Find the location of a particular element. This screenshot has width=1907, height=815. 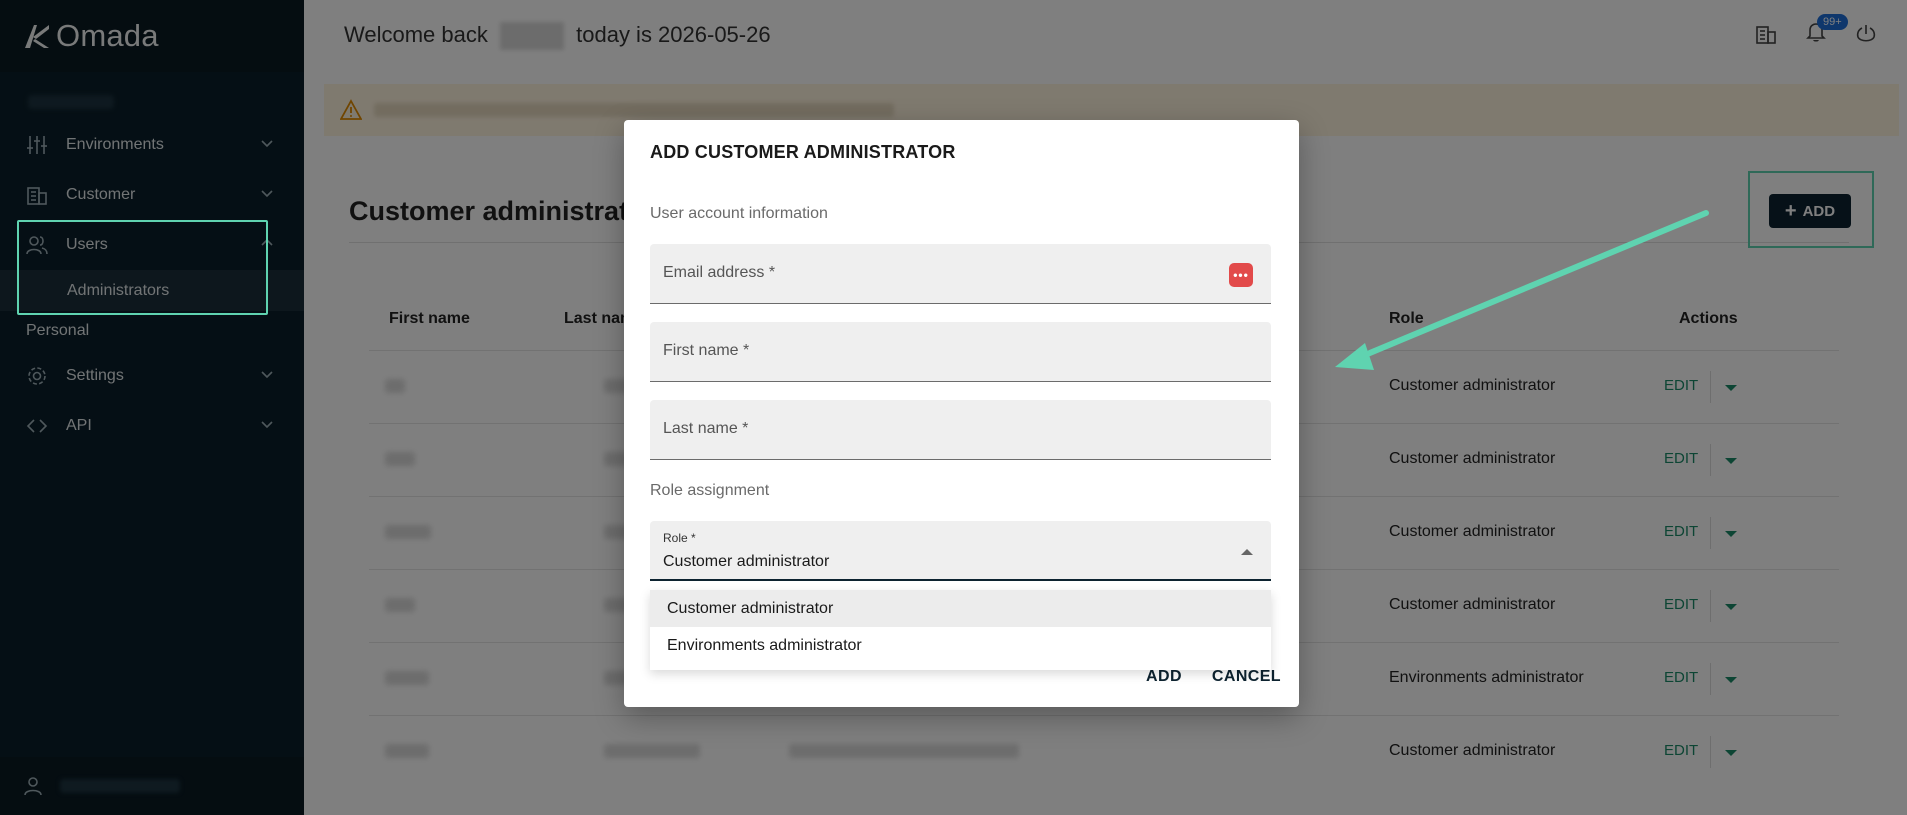

first-name-field: First name * is located at coordinates (960, 352).